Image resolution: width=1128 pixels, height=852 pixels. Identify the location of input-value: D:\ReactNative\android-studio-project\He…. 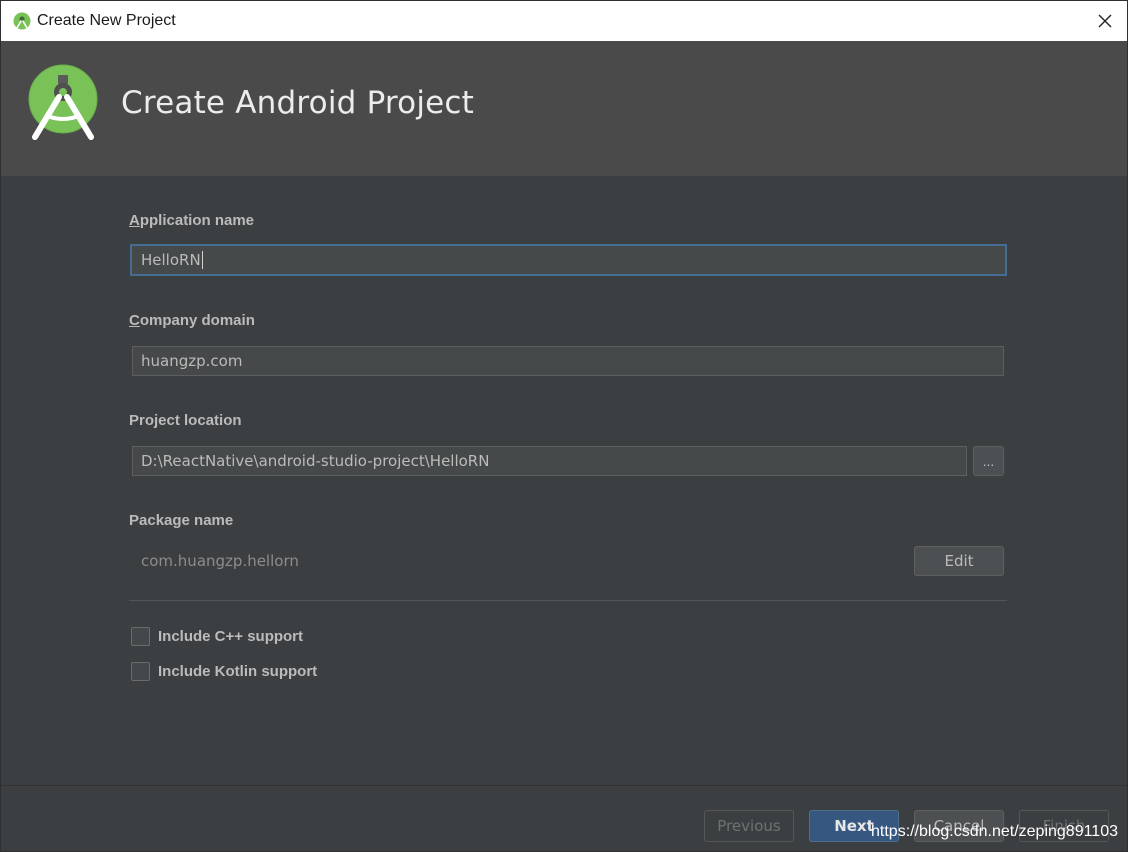
(315, 461).